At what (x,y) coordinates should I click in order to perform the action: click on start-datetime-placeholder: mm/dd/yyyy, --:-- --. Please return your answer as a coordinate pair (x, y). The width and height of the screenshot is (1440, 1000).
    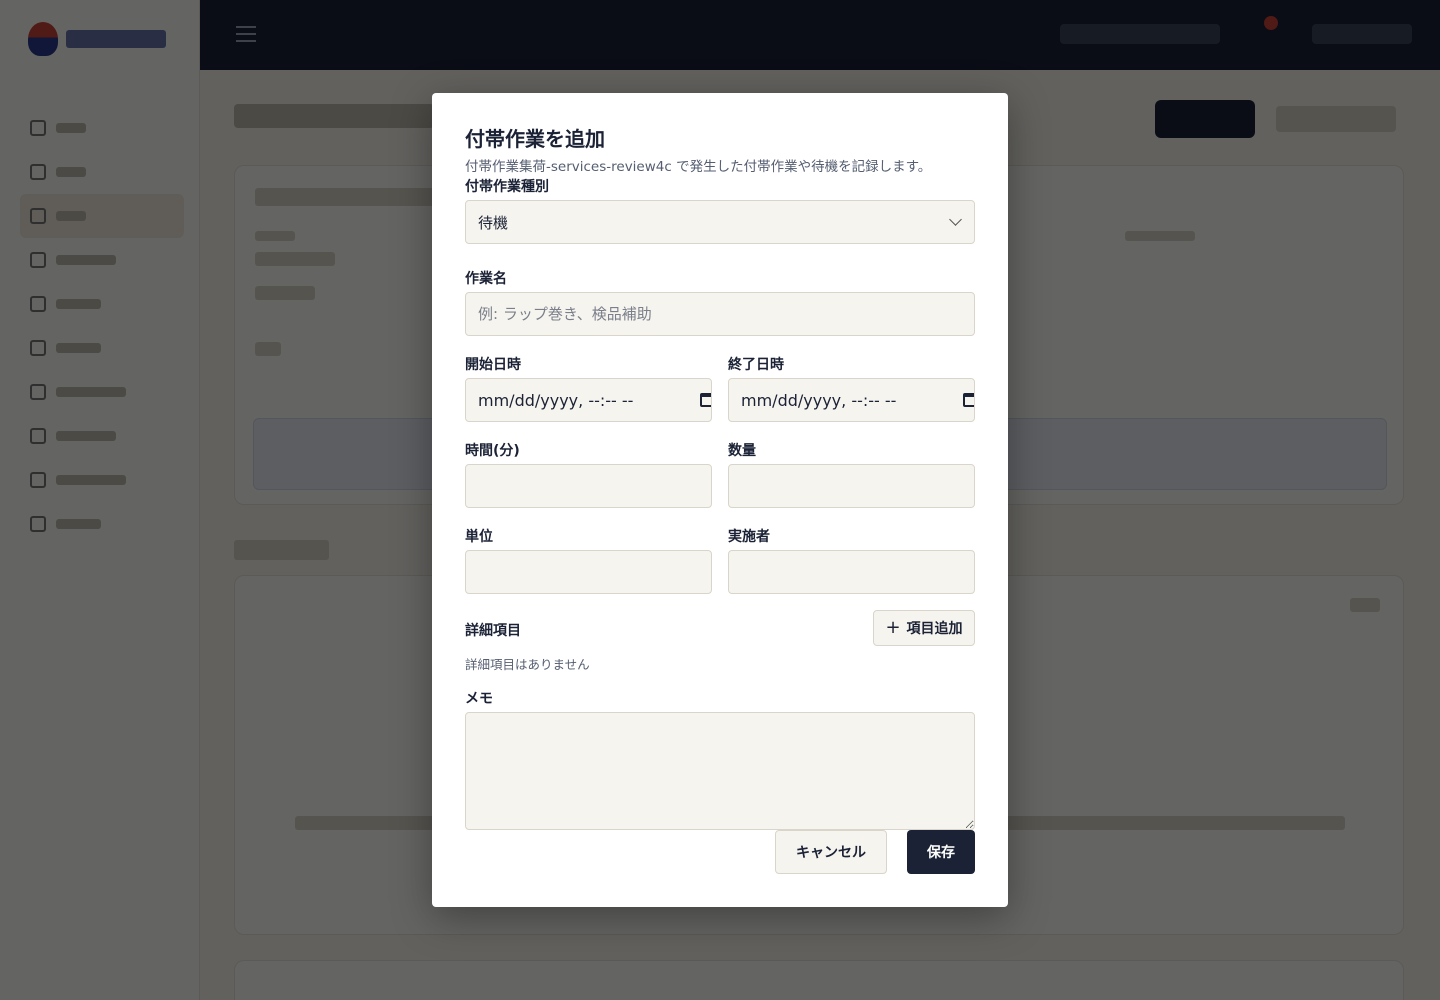
    Looking at the image, I should click on (556, 400).